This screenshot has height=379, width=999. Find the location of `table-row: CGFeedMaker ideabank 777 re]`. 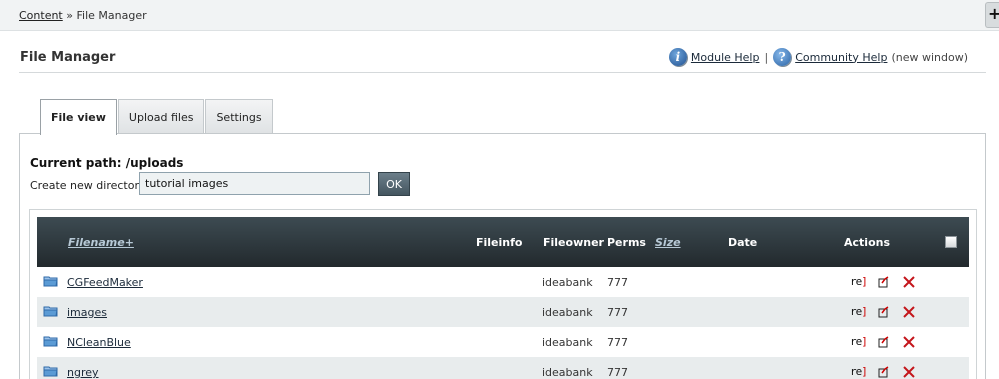

table-row: CGFeedMaker ideabank 777 re] is located at coordinates (503, 282).